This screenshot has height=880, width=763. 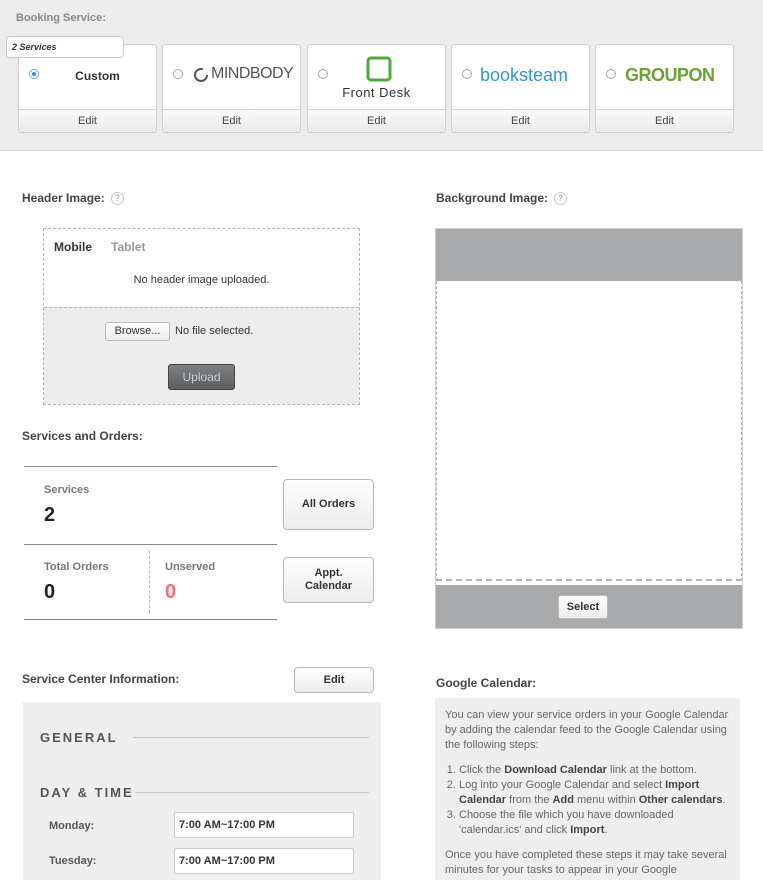 What do you see at coordinates (264, 861) in the screenshot?
I see `tuesday-hours-field: 7:00 AM~17:00 PM` at bounding box center [264, 861].